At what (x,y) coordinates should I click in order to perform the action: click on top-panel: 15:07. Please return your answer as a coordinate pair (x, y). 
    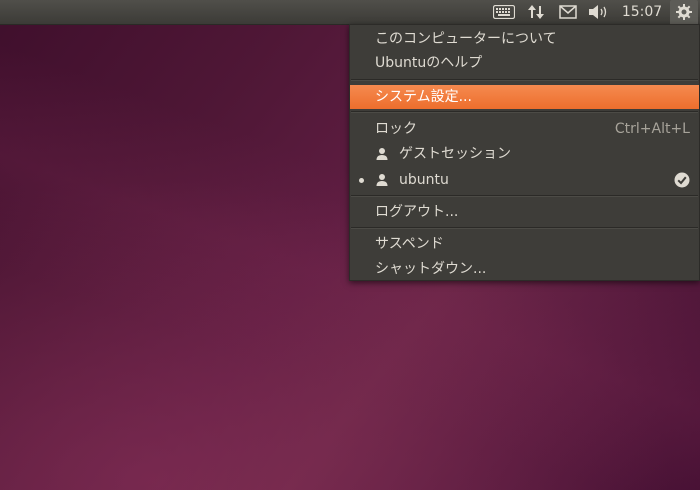
    Looking at the image, I should click on (350, 12).